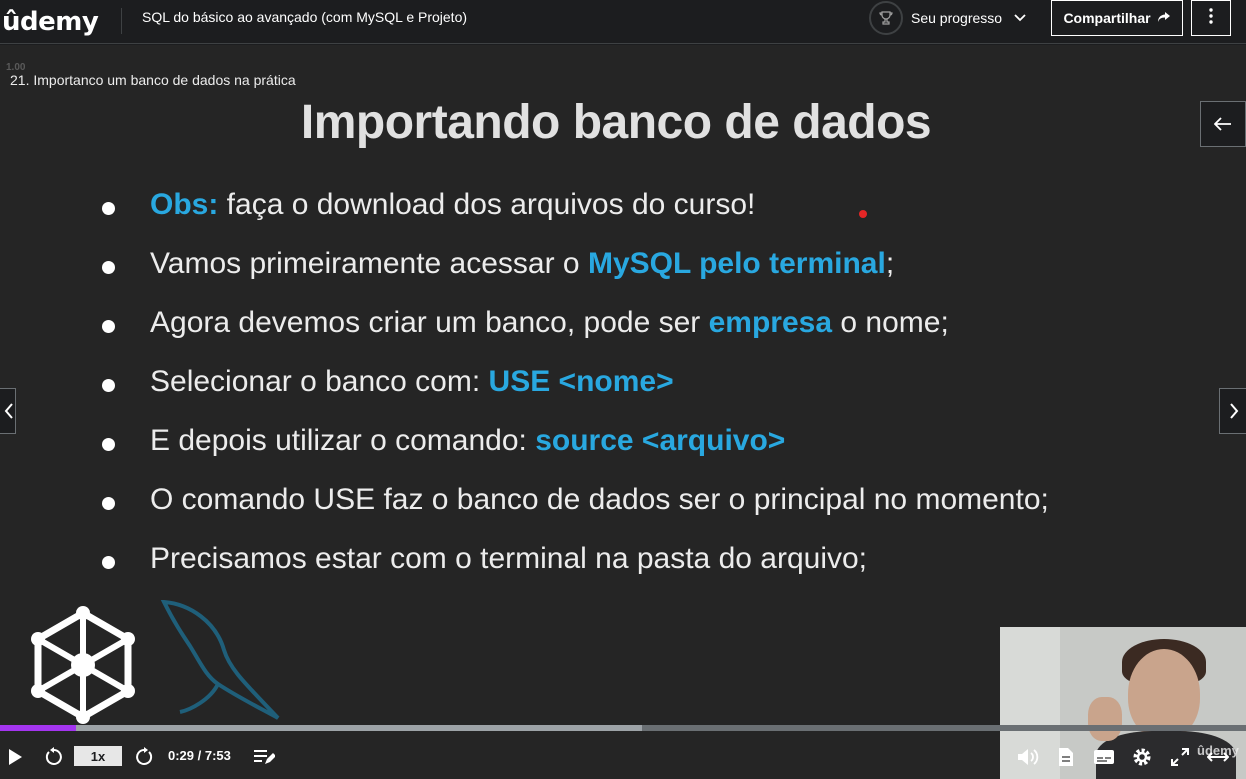  What do you see at coordinates (54, 757) in the screenshot?
I see `rewind-5-icon` at bounding box center [54, 757].